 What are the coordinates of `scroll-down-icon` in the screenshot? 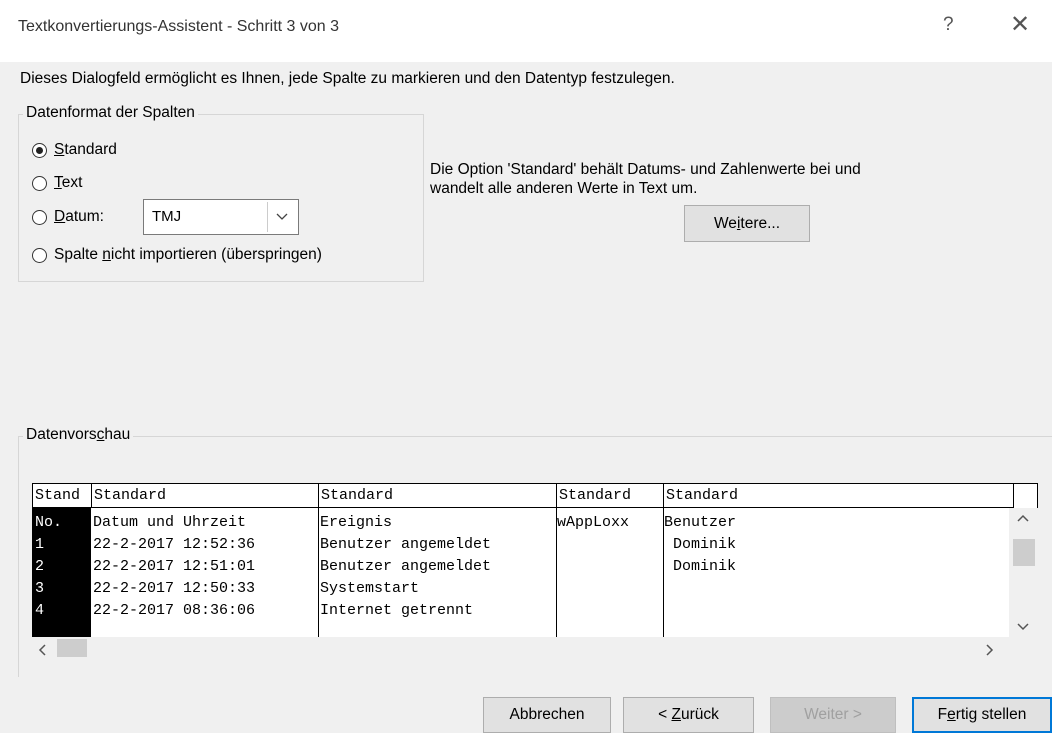 It's located at (1023, 626).